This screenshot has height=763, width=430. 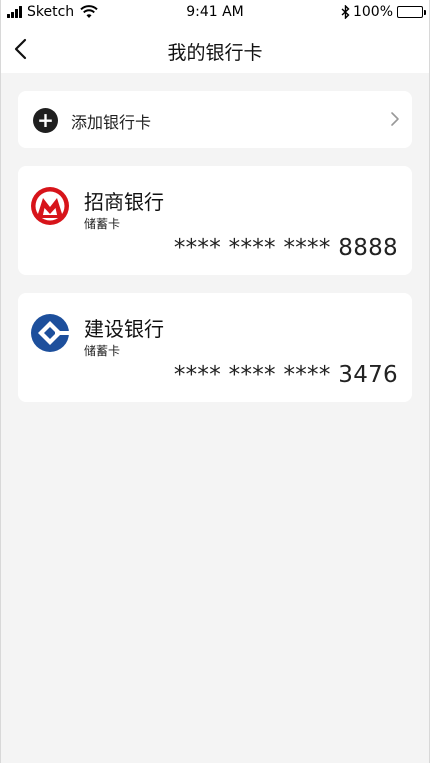 What do you see at coordinates (124, 202) in the screenshot?
I see `bank-name: 招商银行` at bounding box center [124, 202].